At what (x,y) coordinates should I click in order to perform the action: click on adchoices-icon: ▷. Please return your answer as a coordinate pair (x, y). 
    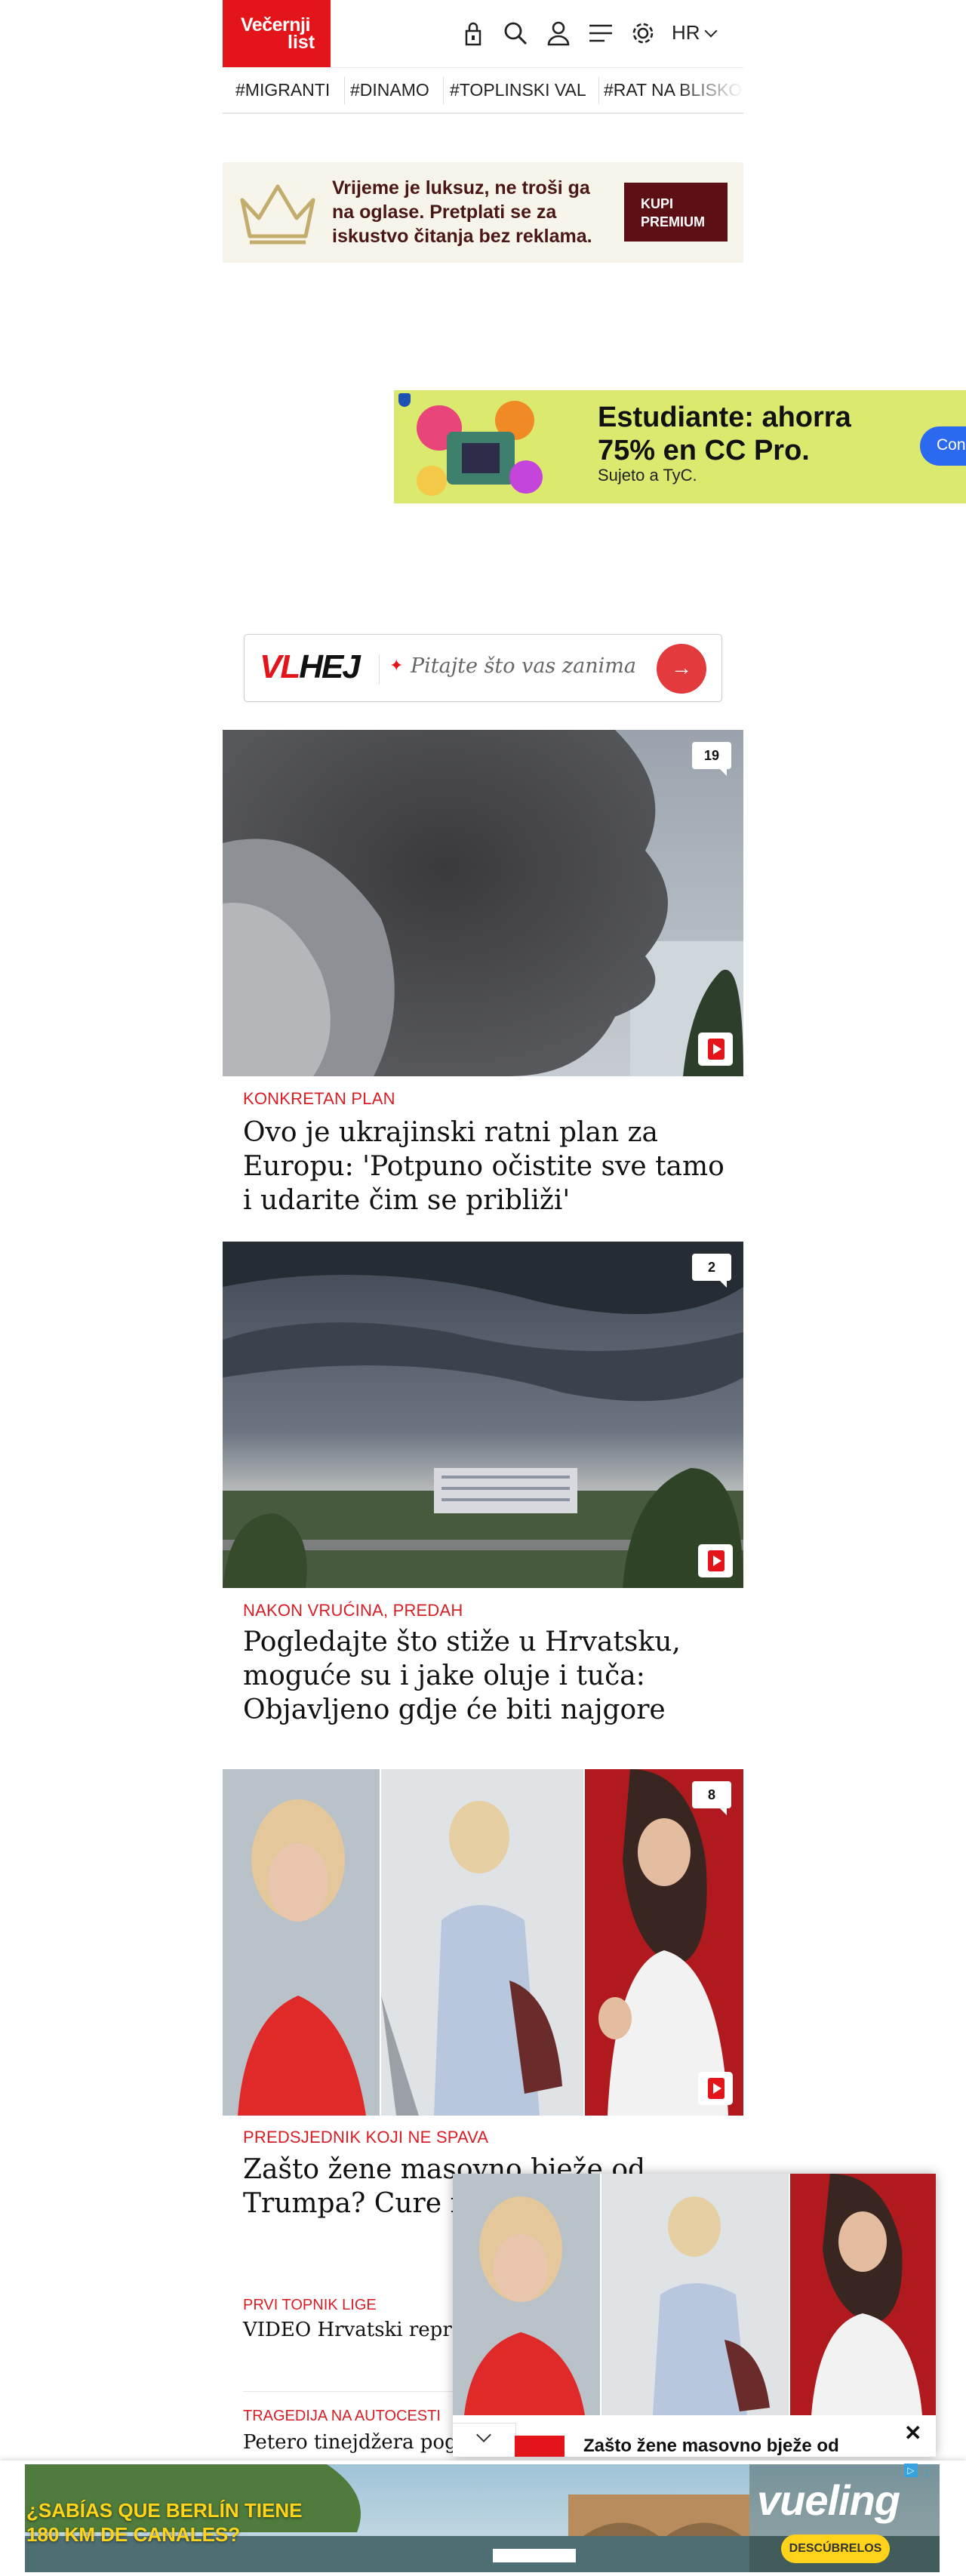
    Looking at the image, I should click on (911, 2470).